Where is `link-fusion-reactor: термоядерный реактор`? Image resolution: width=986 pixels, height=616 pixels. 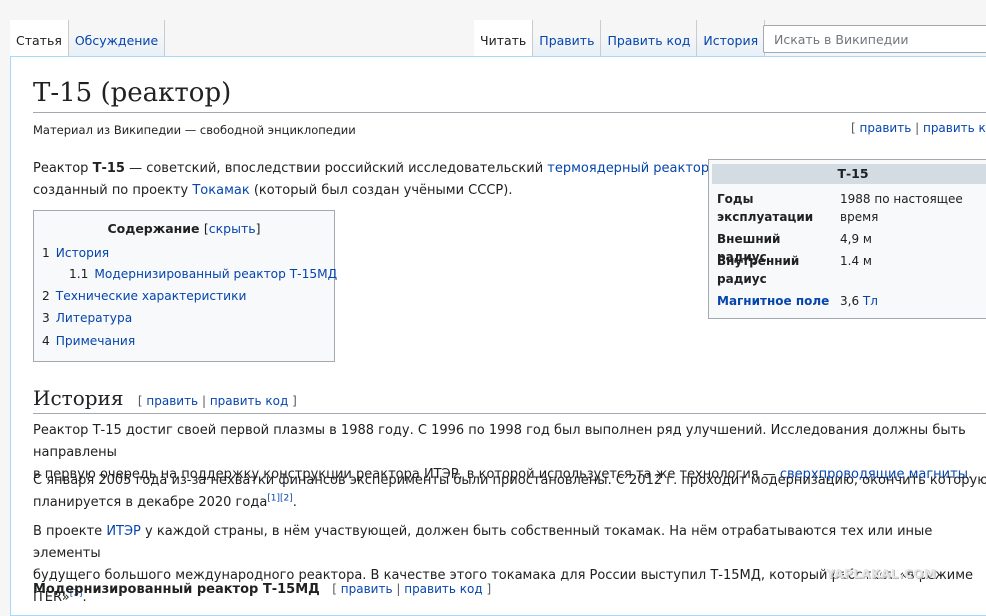 link-fusion-reactor: термоядерный реактор is located at coordinates (628, 168).